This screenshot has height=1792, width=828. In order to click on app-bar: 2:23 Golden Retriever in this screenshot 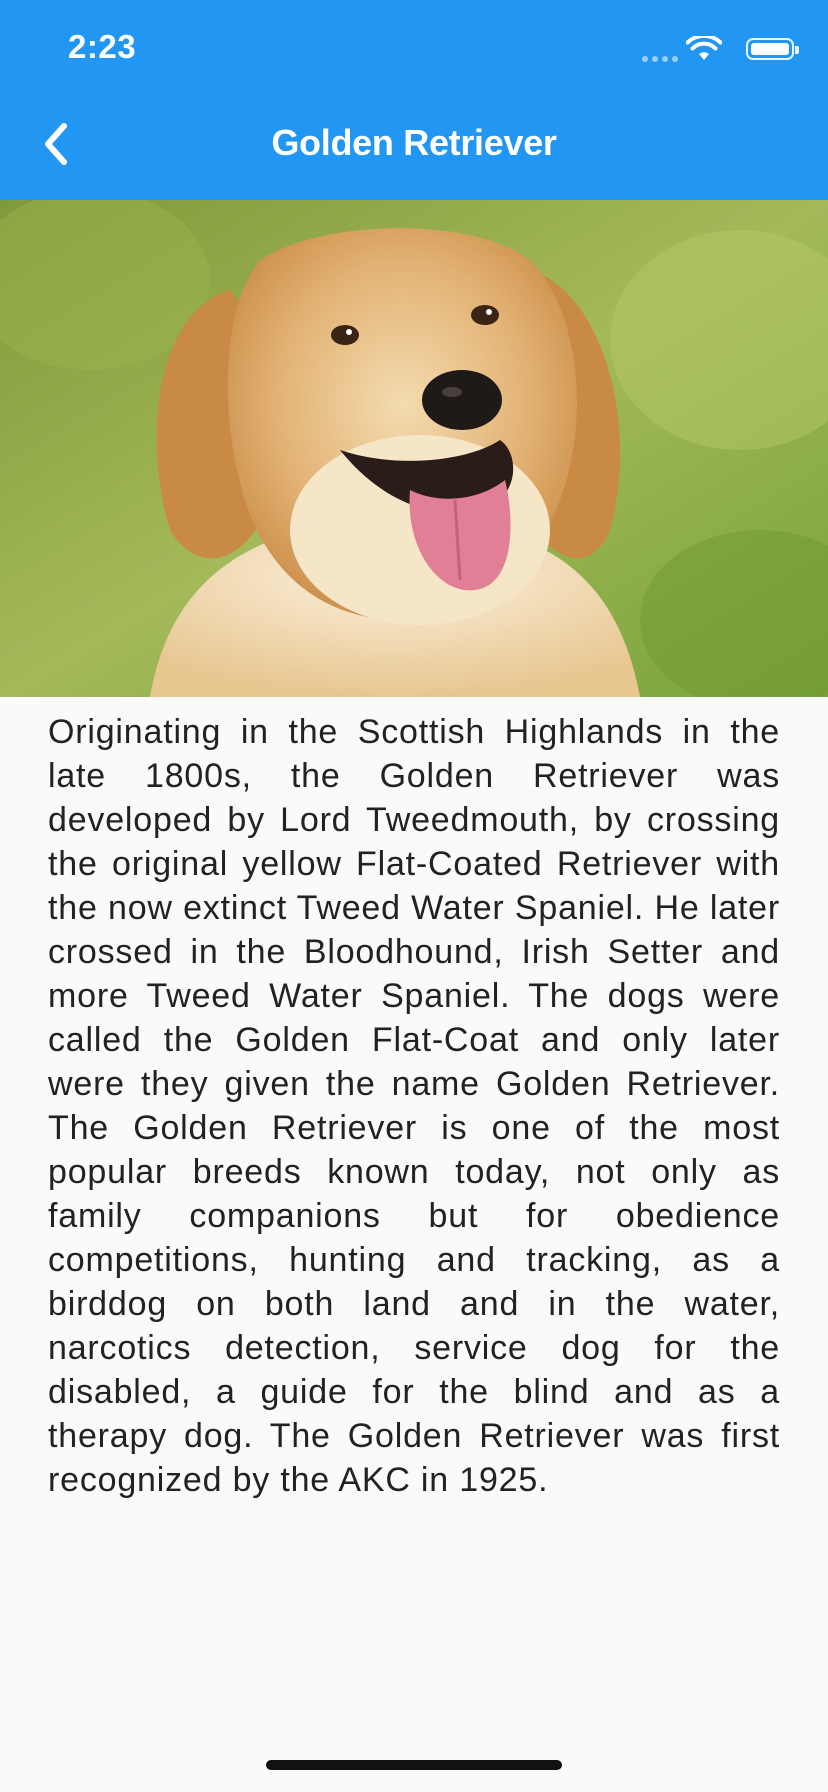, I will do `click(414, 100)`.